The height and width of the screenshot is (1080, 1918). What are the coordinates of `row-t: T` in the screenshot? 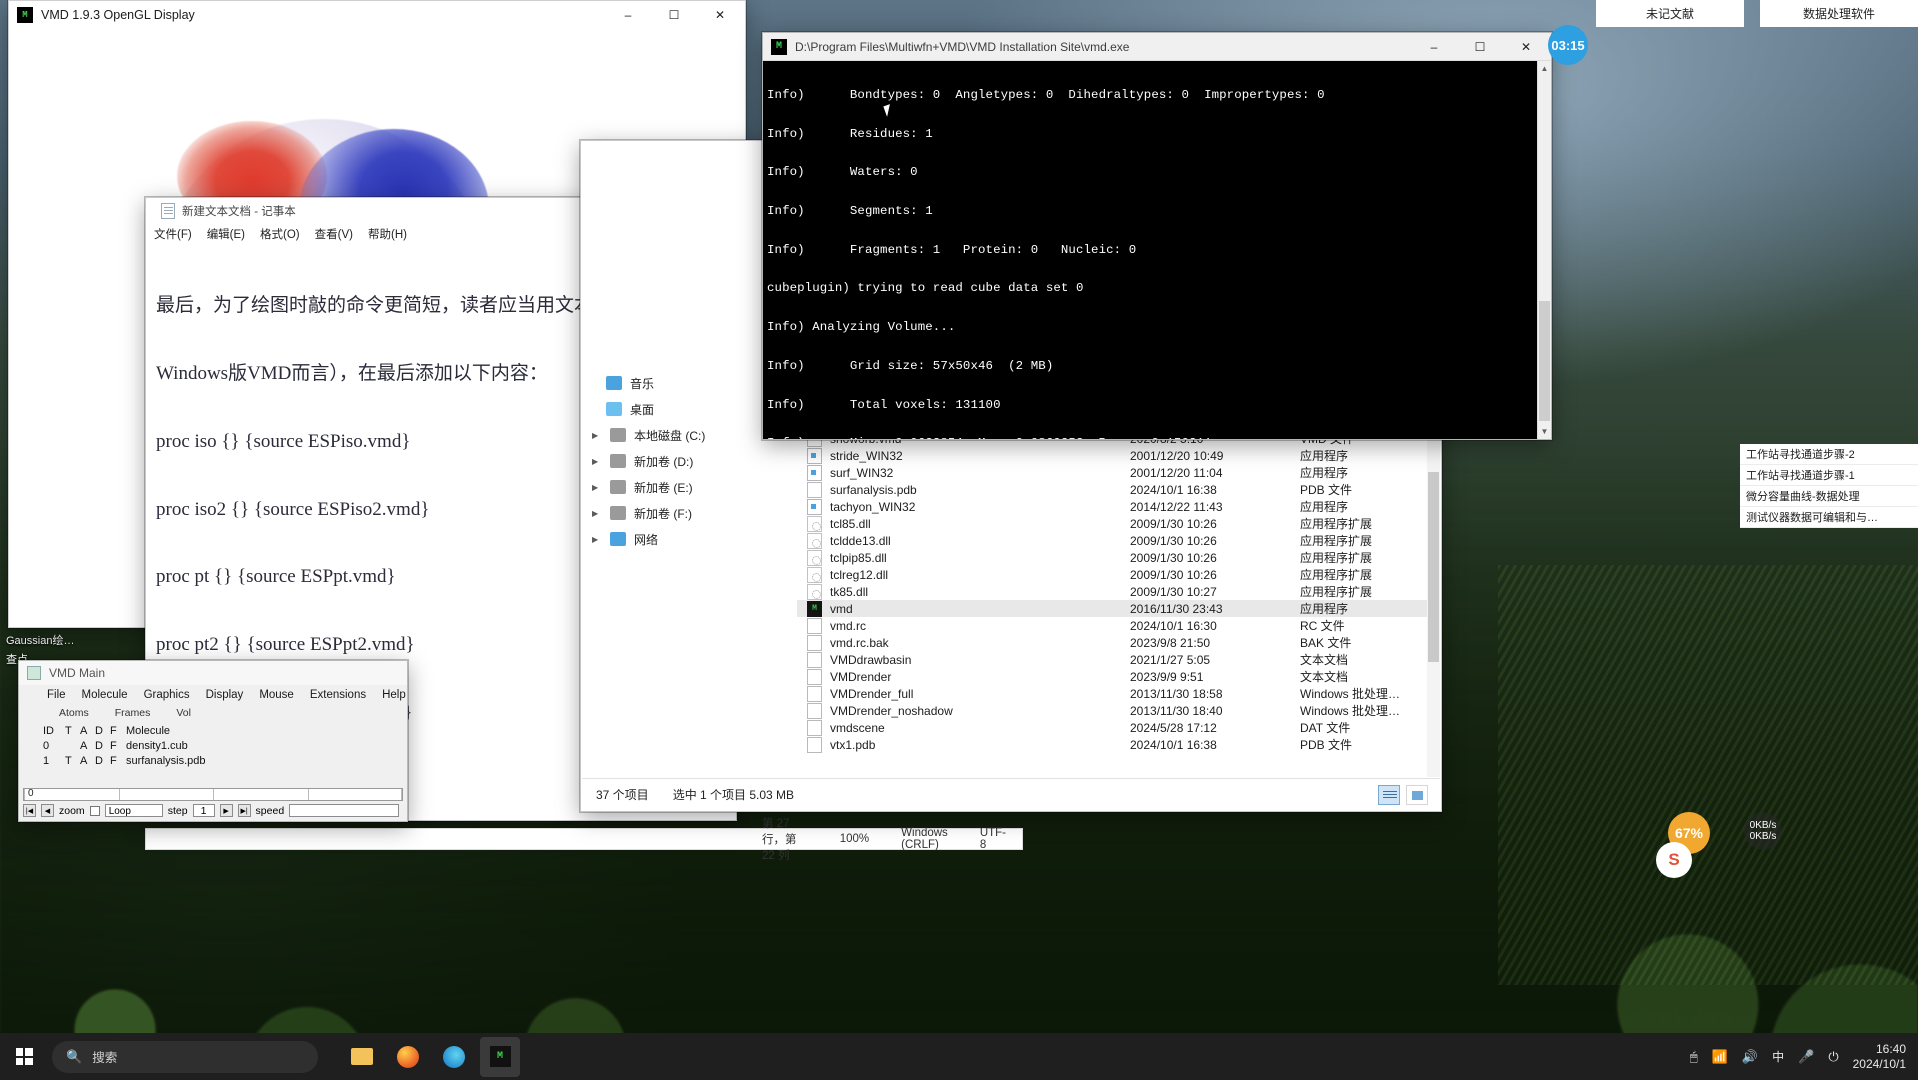 It's located at (72, 761).